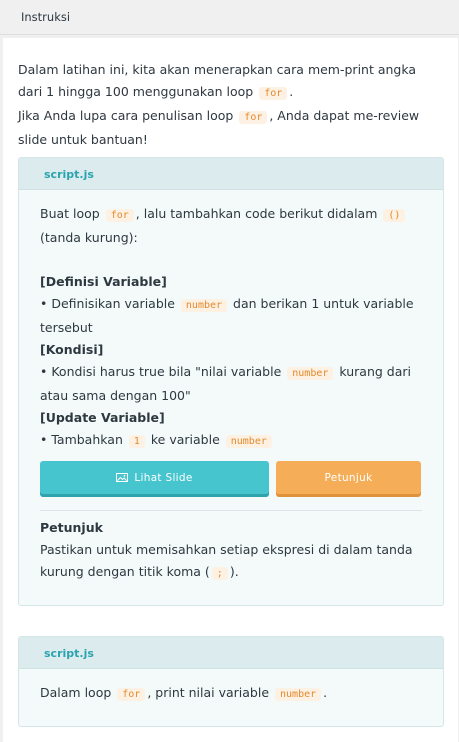 Image resolution: width=459 pixels, height=742 pixels. What do you see at coordinates (229, 17) in the screenshot?
I see `instructions-header: Instruksi` at bounding box center [229, 17].